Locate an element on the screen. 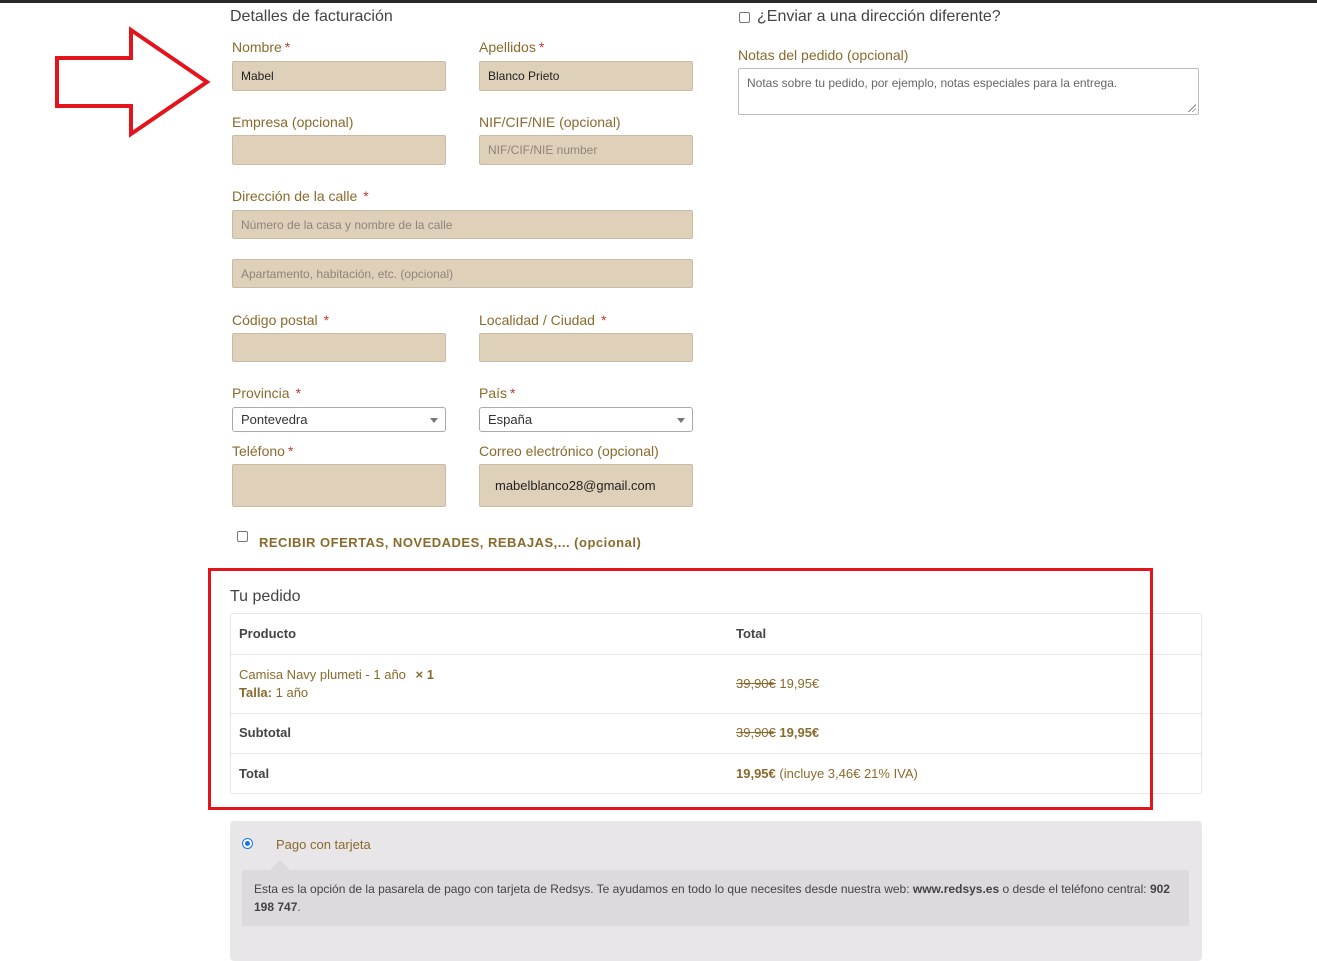 Image resolution: width=1317 pixels, height=961 pixels. payment-desc-end: . is located at coordinates (299, 907).